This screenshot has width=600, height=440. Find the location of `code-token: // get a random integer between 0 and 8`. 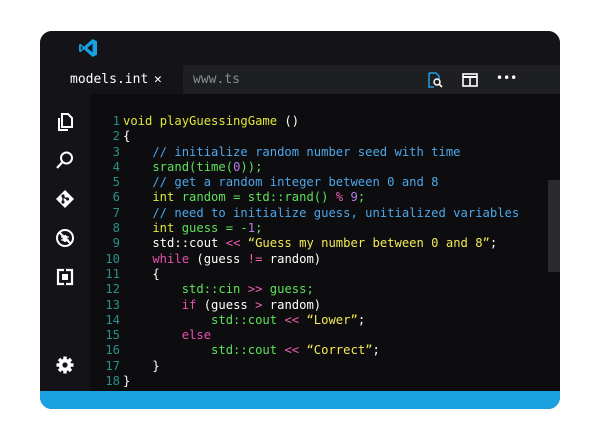

code-token: // get a random integer between 0 and 8 is located at coordinates (281, 182).